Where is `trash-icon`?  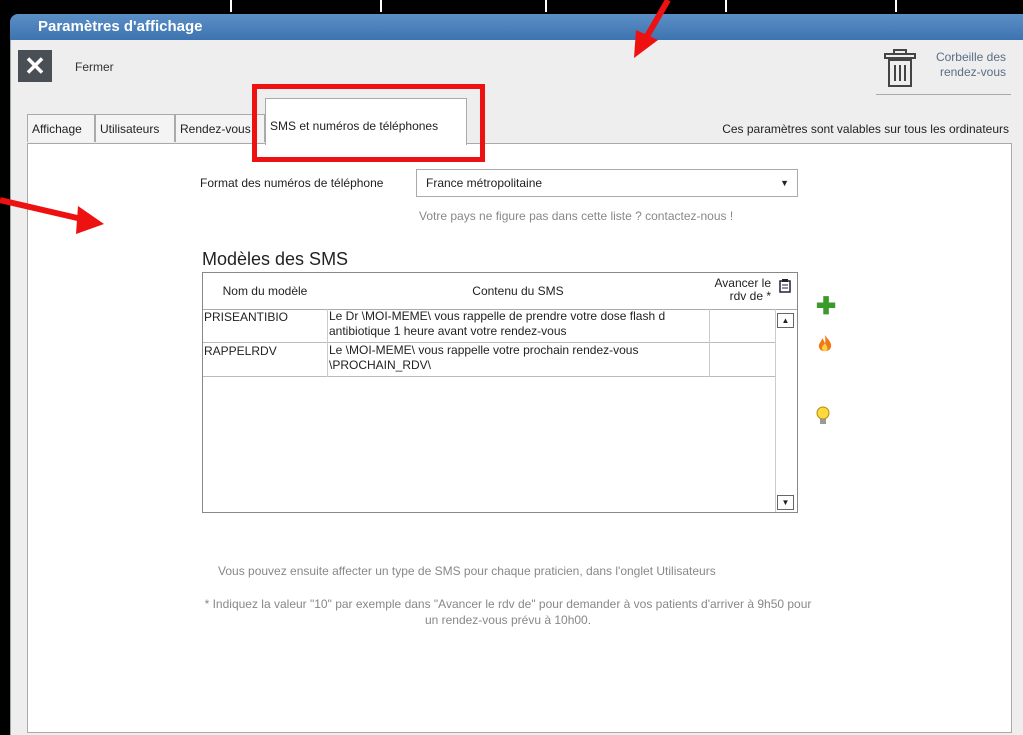
trash-icon is located at coordinates (900, 68).